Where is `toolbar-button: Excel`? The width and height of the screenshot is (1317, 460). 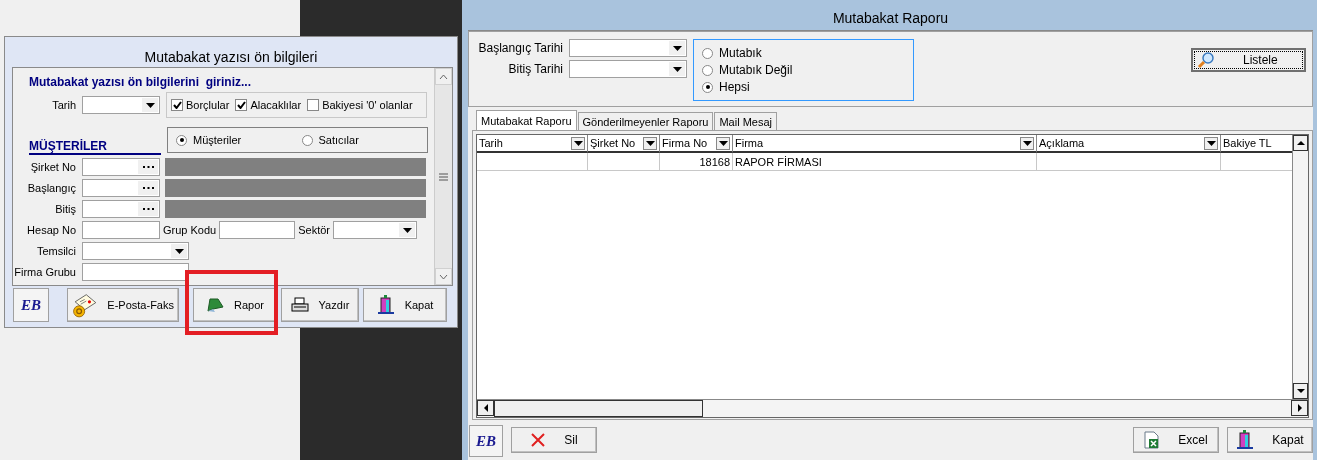 toolbar-button: Excel is located at coordinates (1176, 440).